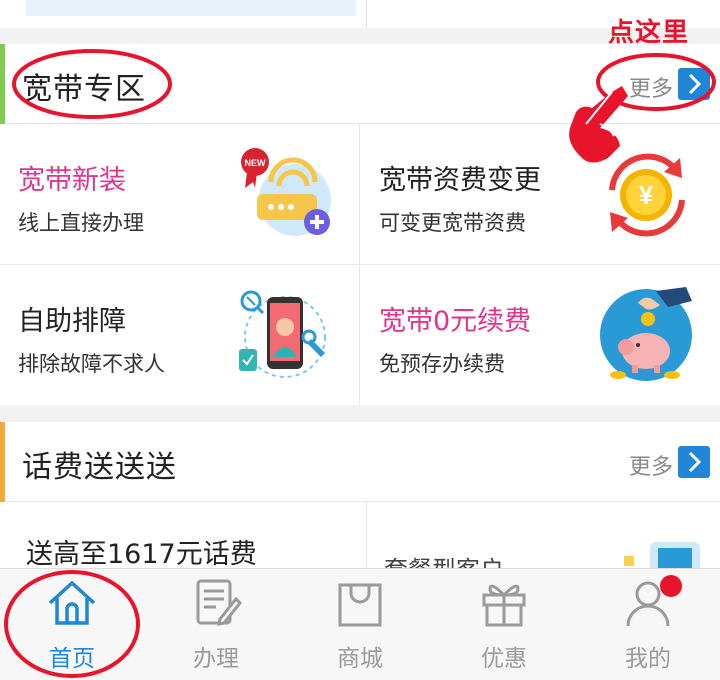  Describe the element at coordinates (648, 624) in the screenshot. I see `tab-mine: 我的` at that location.